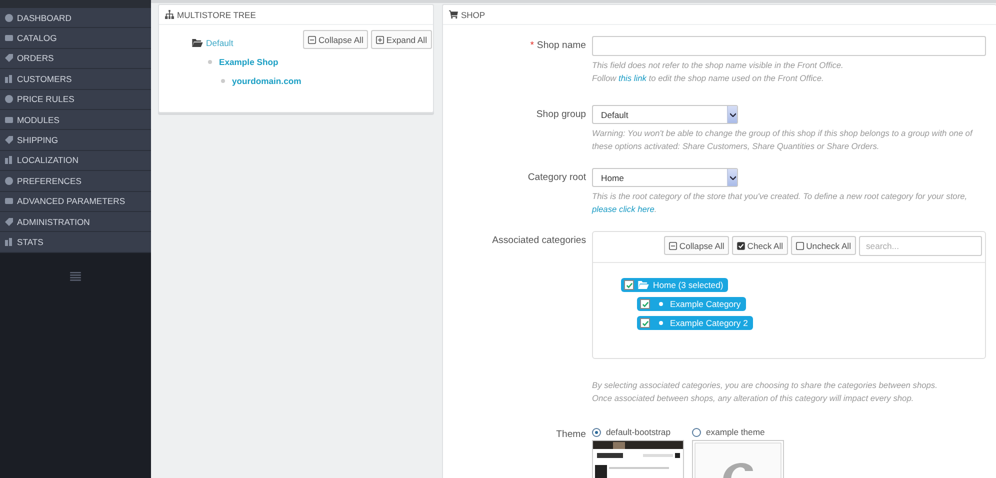  I want to click on empty-box-icon, so click(800, 246).